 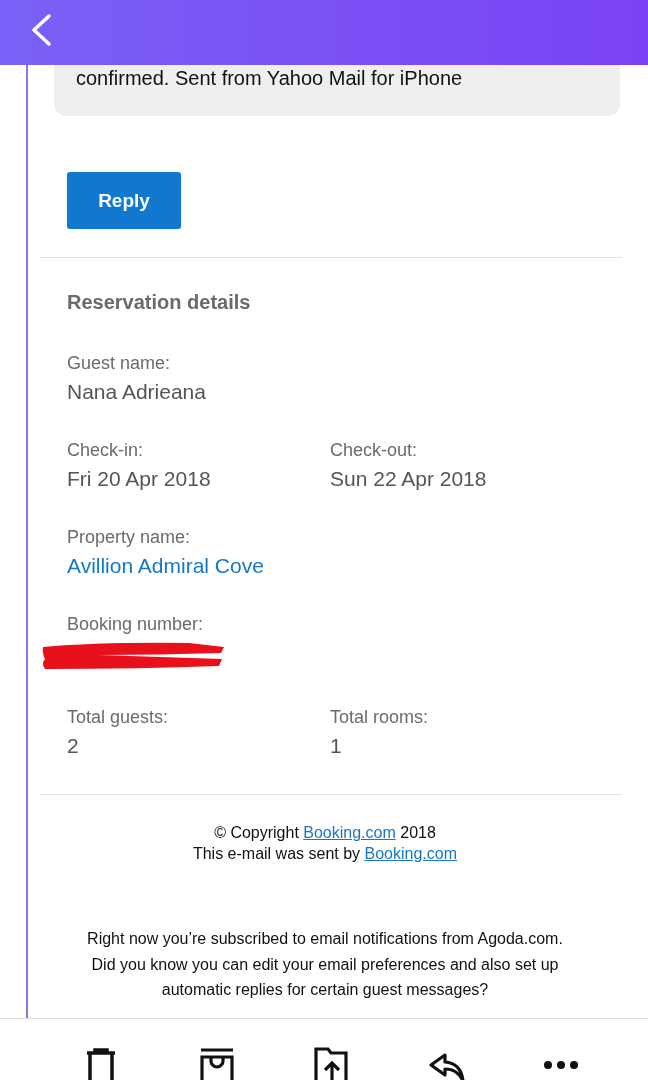 I want to click on field-label: Total rooms:, so click(x=379, y=717).